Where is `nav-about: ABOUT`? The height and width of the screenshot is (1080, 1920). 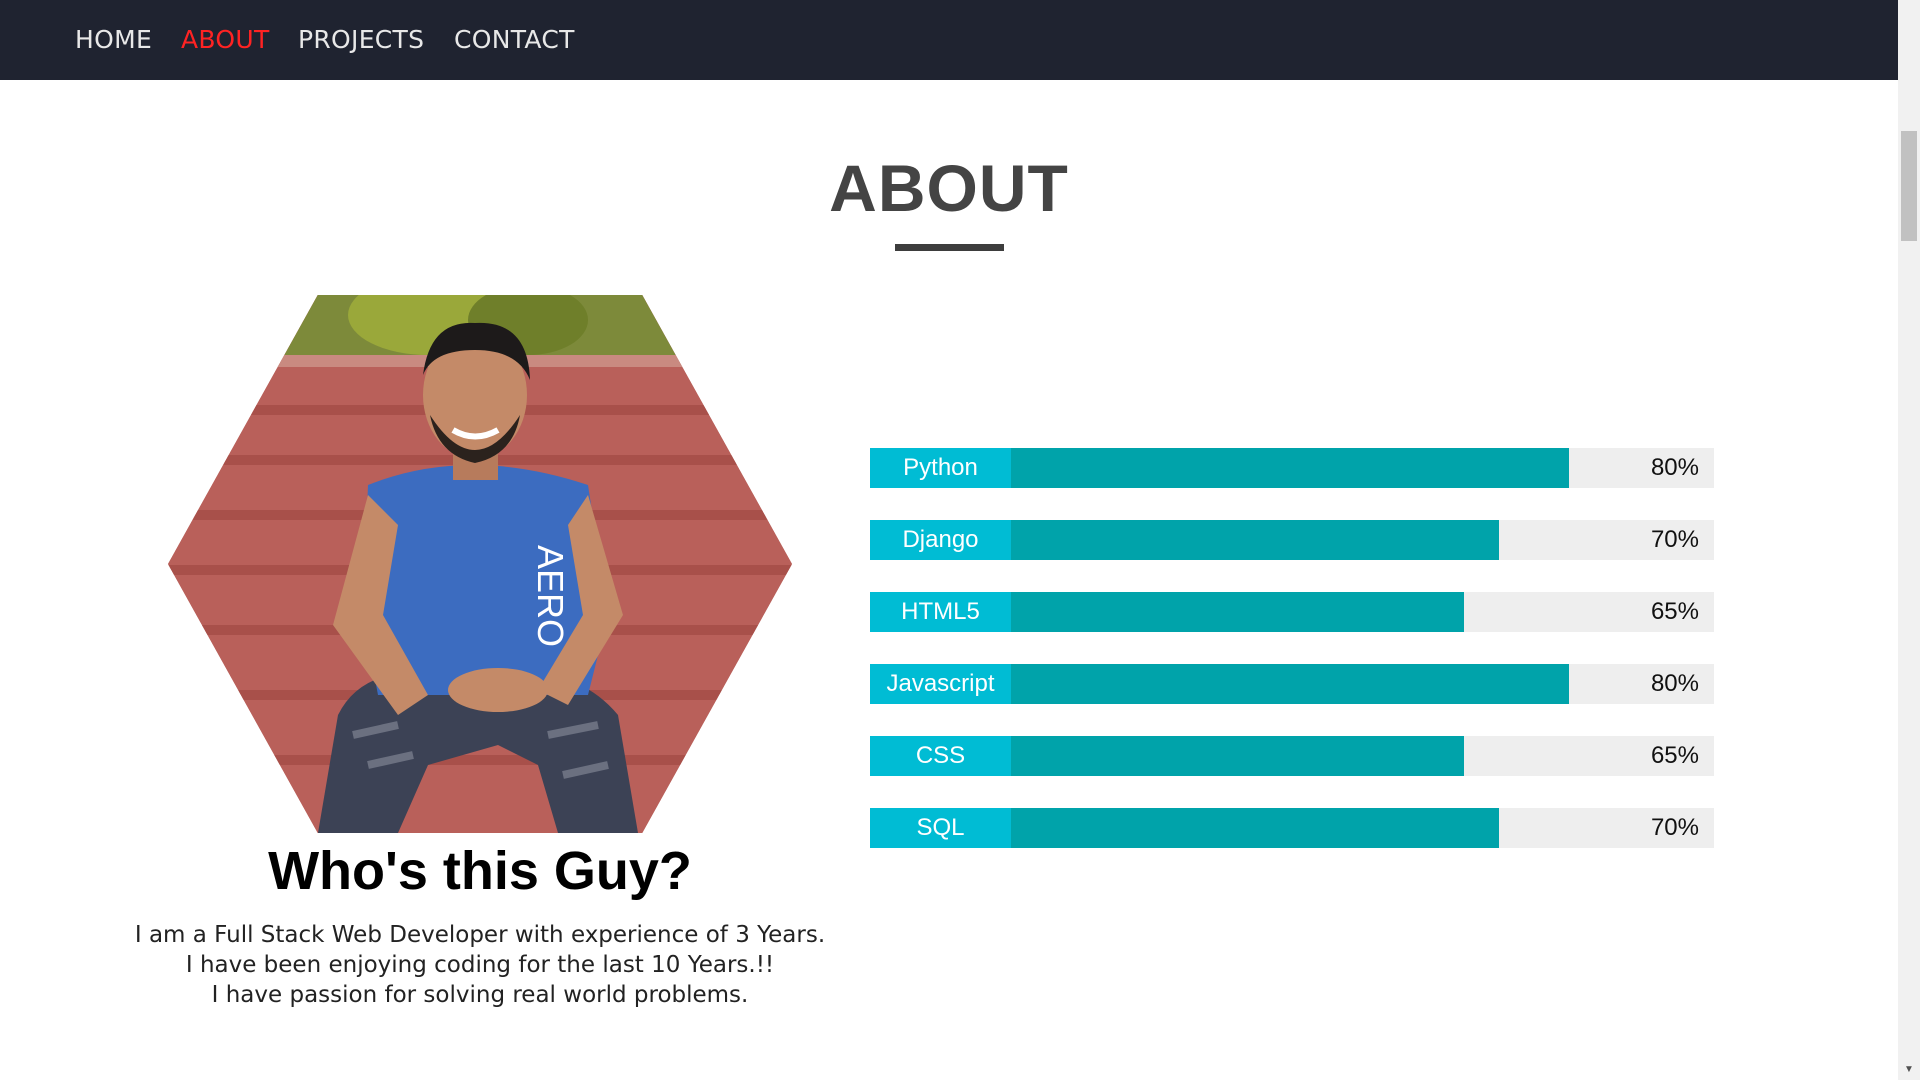 nav-about: ABOUT is located at coordinates (225, 39).